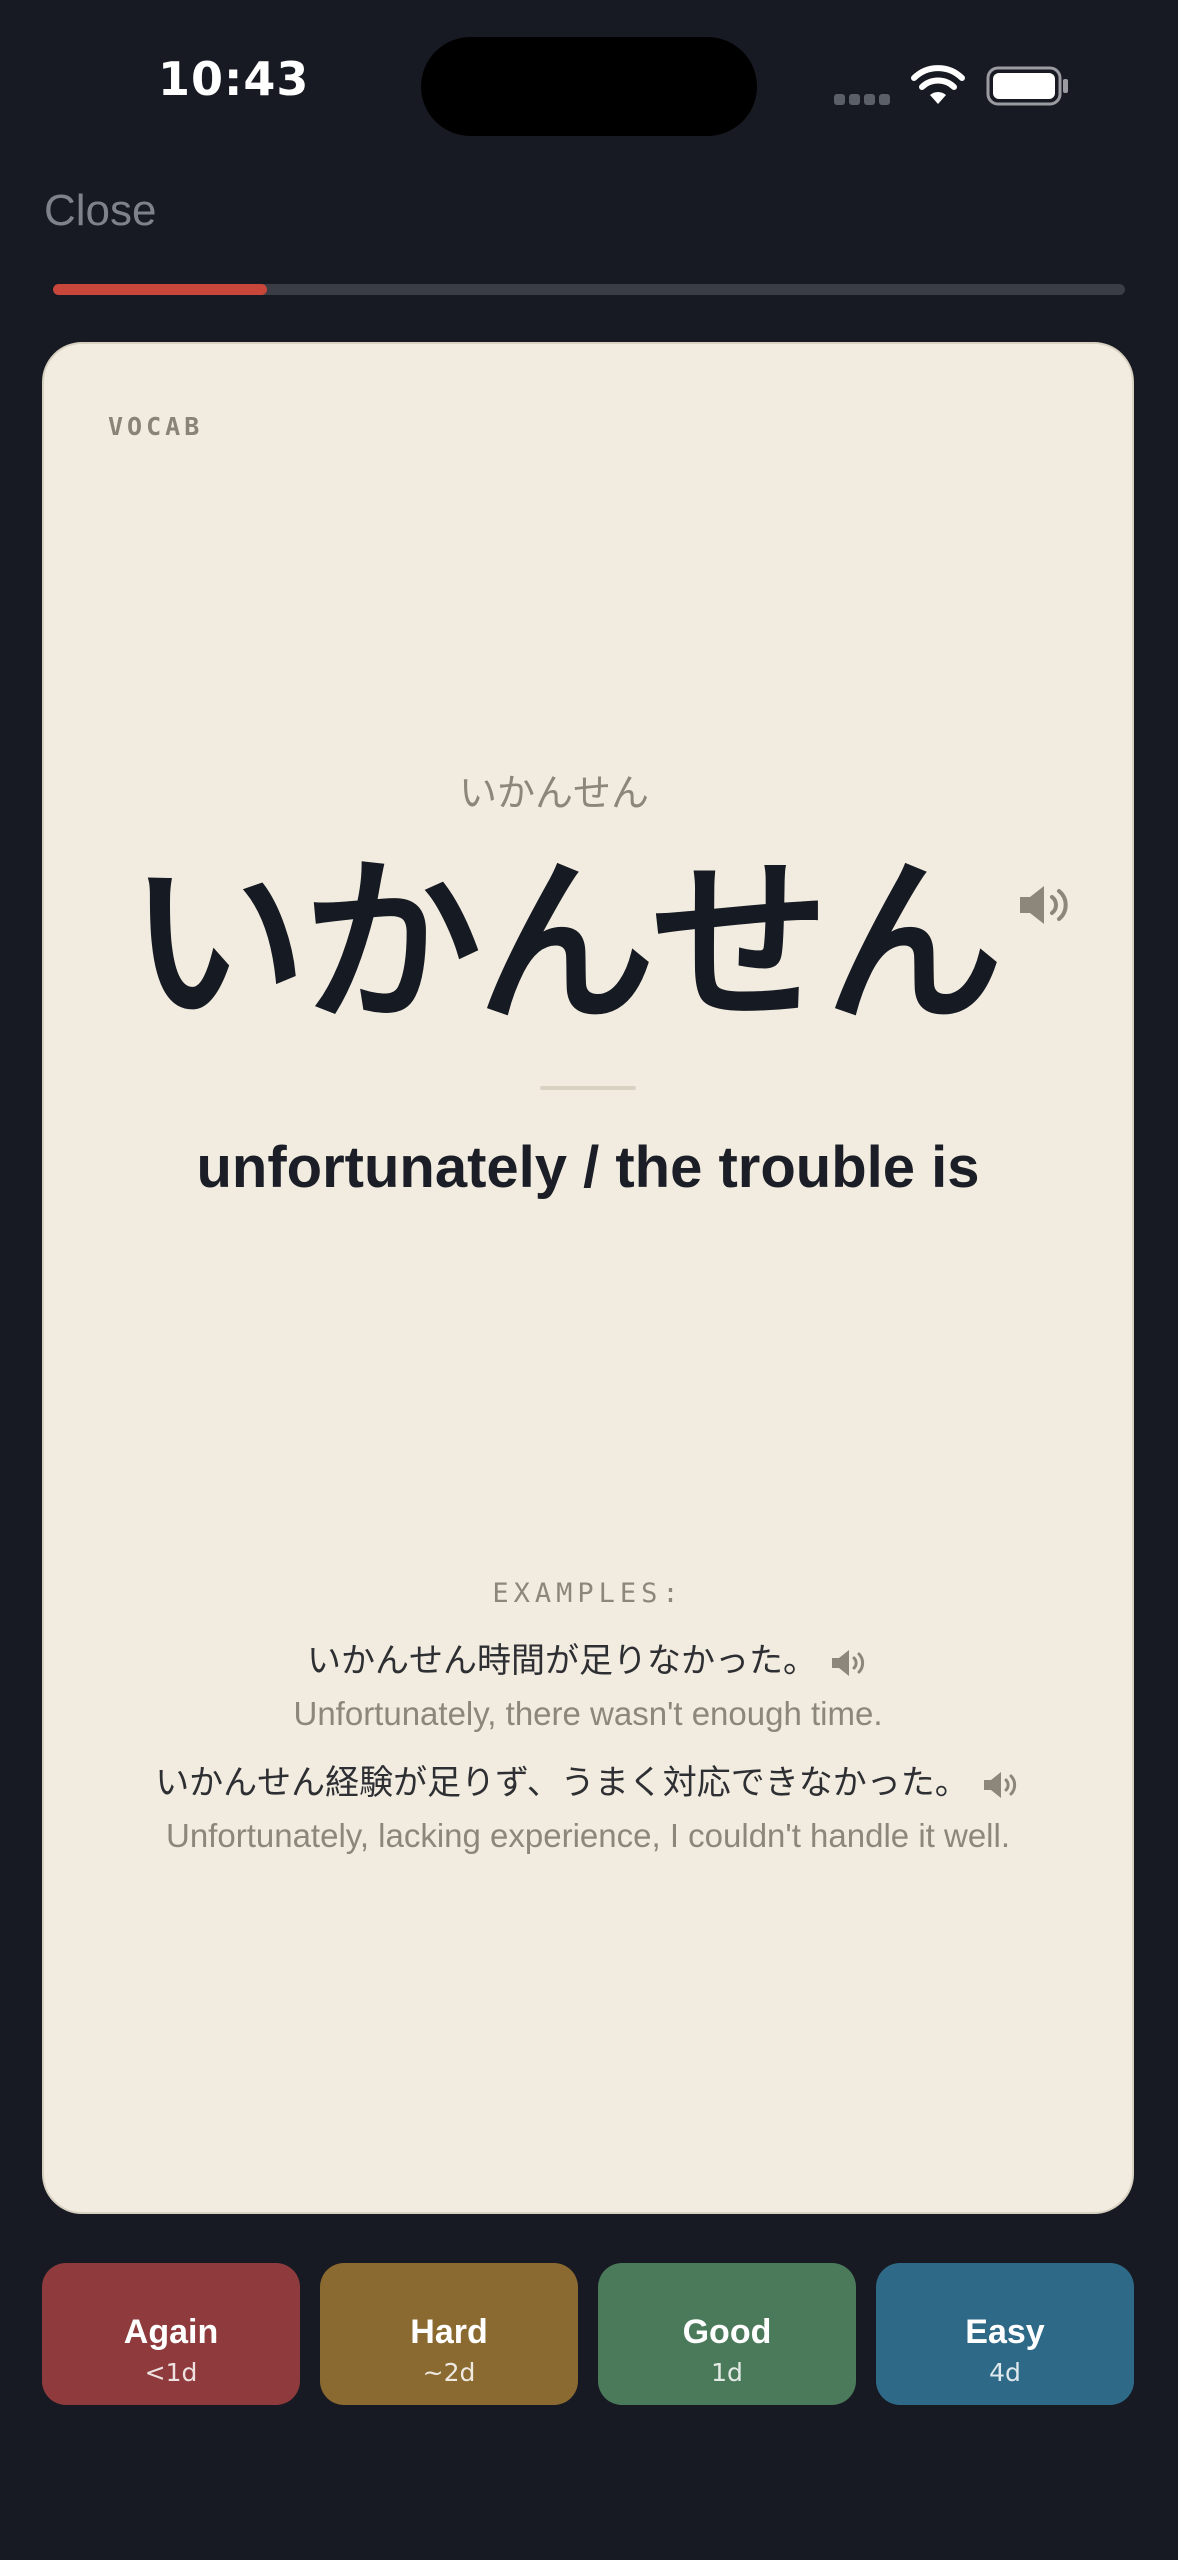 This screenshot has height=2560, width=1178. I want to click on wifi-icon, so click(938, 84).